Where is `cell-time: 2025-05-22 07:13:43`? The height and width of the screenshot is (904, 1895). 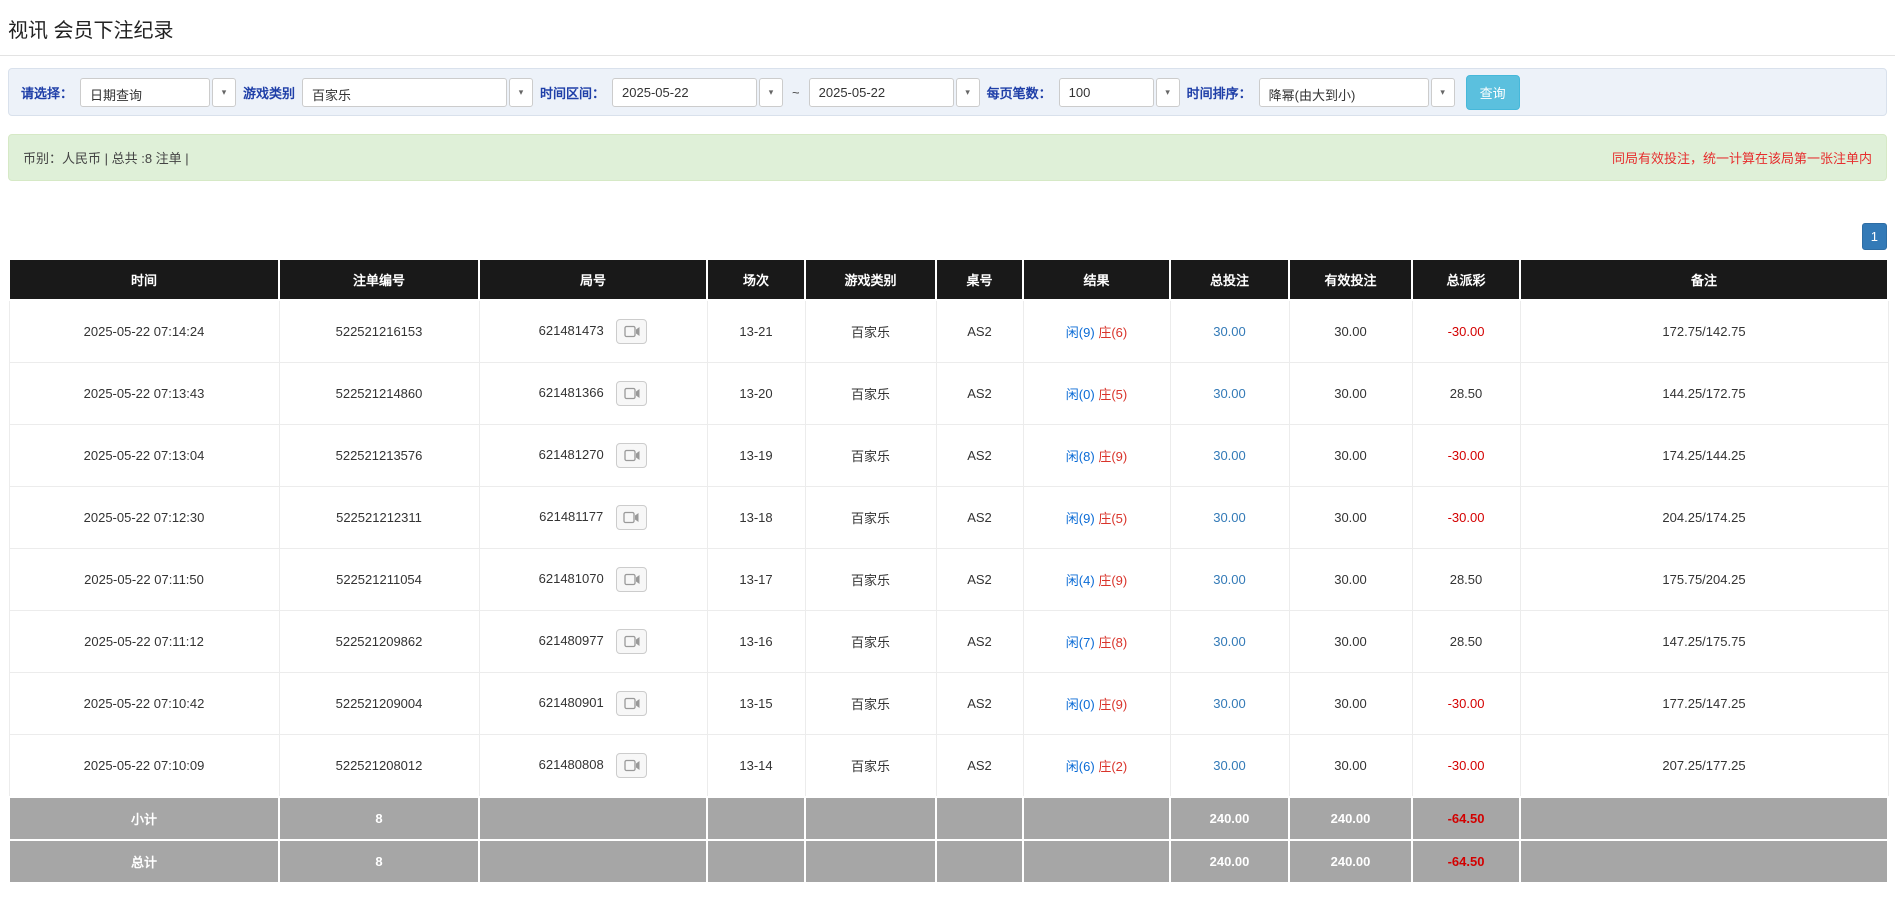 cell-time: 2025-05-22 07:13:43 is located at coordinates (144, 393).